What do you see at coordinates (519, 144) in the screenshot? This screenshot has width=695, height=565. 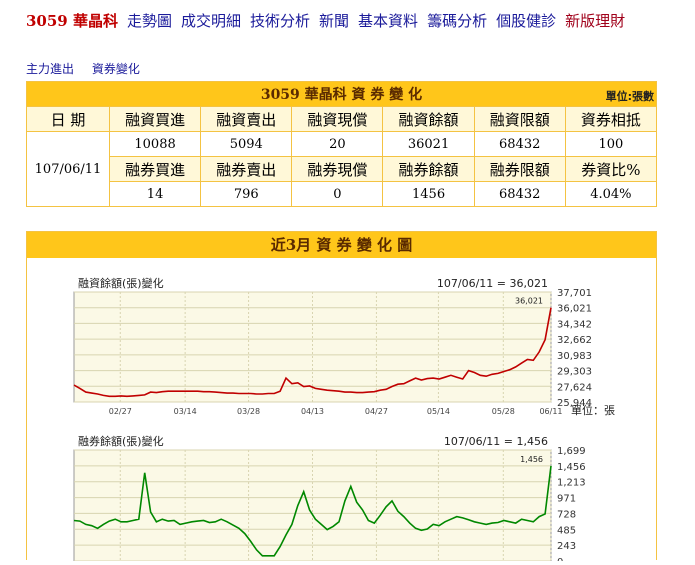 I see `margin-value: 68432` at bounding box center [519, 144].